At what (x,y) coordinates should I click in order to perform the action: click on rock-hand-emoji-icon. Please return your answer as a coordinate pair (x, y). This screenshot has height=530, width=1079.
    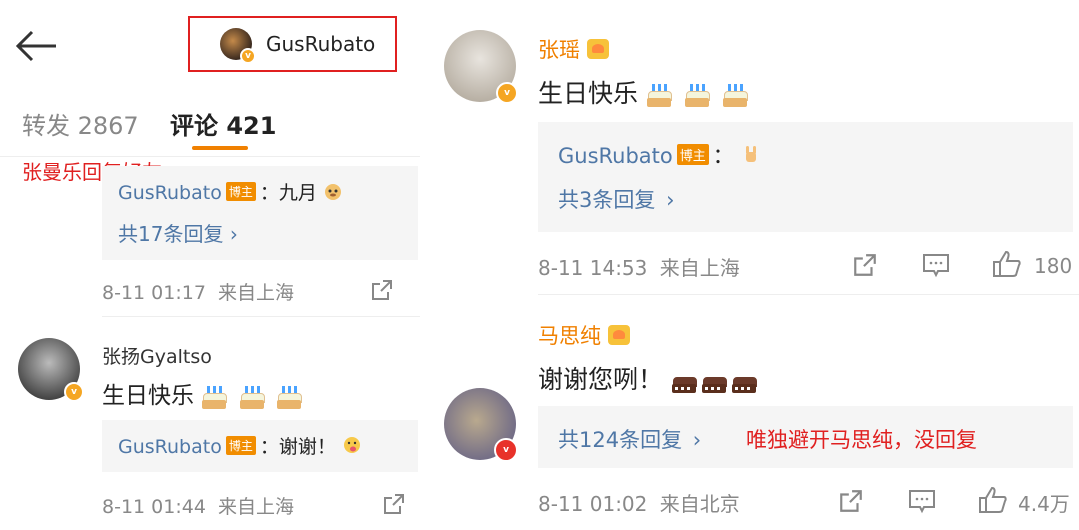
    Looking at the image, I should click on (751, 157).